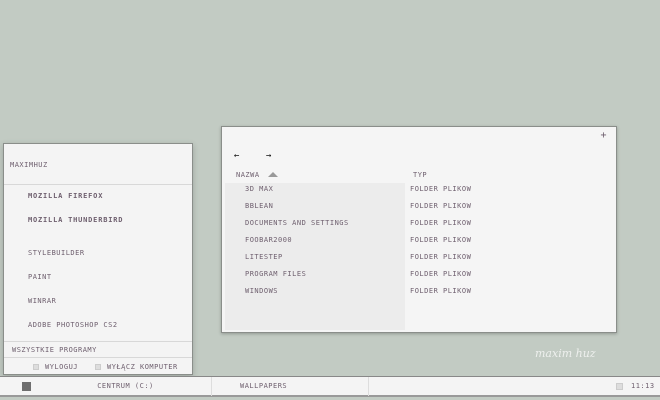 The image size is (660, 400). I want to click on menu-item-winrar: WinRAR, so click(42, 301).